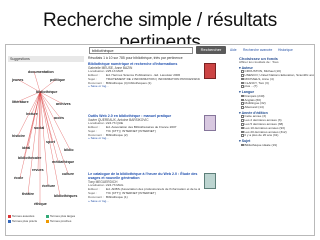 Image resolution: width=320 pixels, height=240 pixels. I want to click on legend-item: Termes associés, so click(21, 216).